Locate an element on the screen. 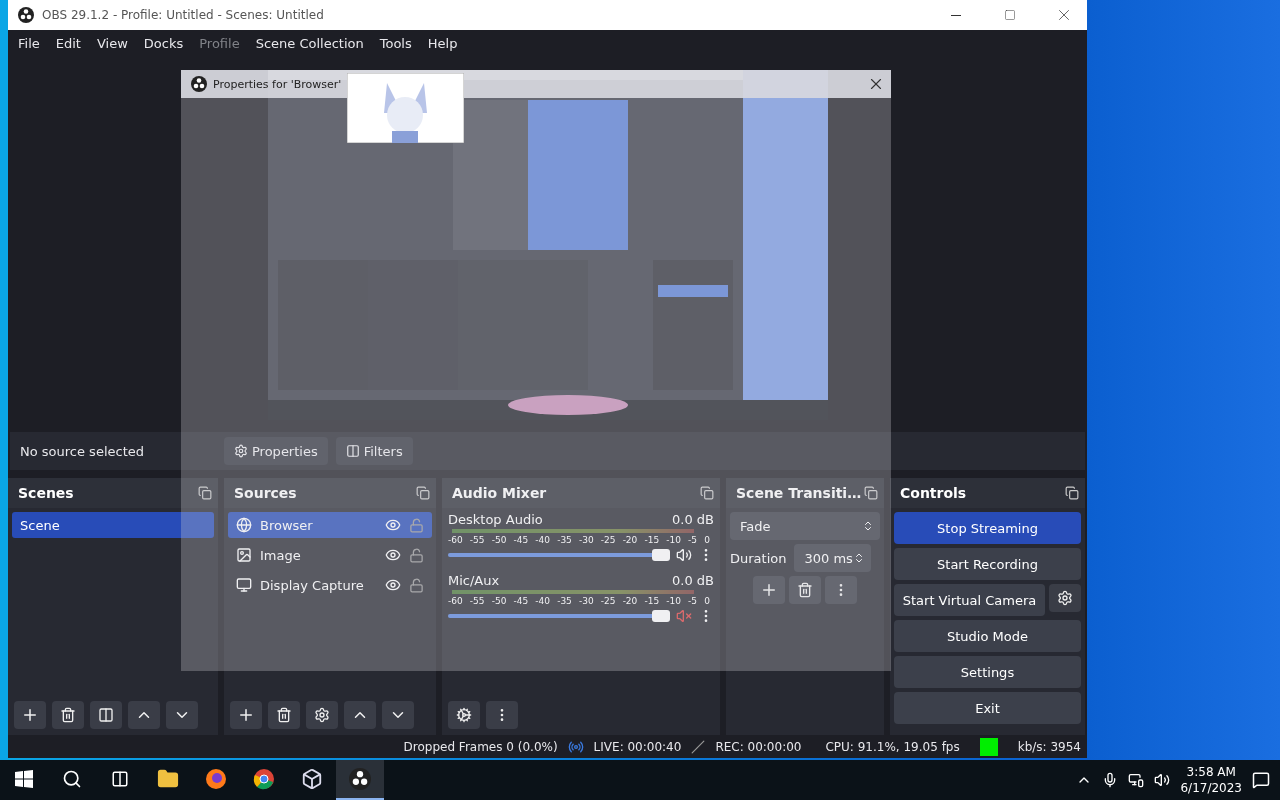 The image size is (1280, 800). menu-item: Docks is located at coordinates (163, 43).